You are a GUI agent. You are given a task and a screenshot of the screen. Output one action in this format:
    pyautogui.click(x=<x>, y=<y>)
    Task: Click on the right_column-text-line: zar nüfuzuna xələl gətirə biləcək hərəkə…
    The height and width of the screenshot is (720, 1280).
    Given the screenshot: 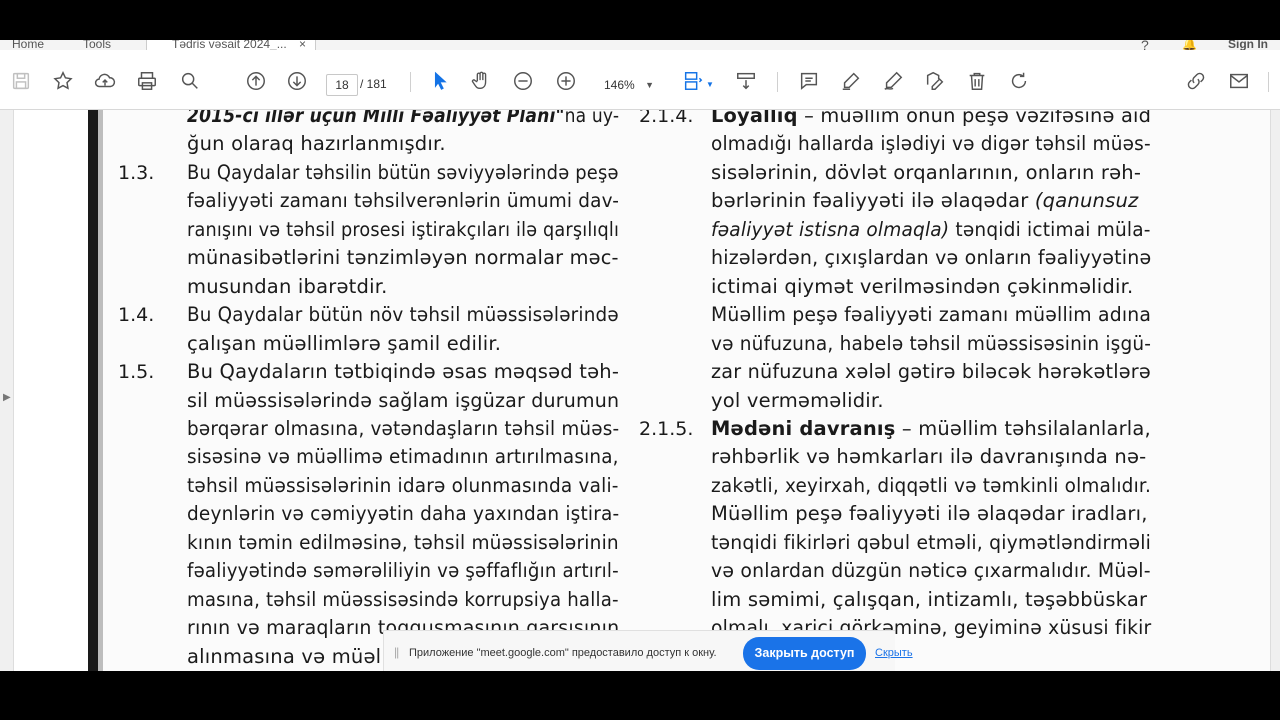 What is the action you would take?
    pyautogui.click(x=931, y=371)
    